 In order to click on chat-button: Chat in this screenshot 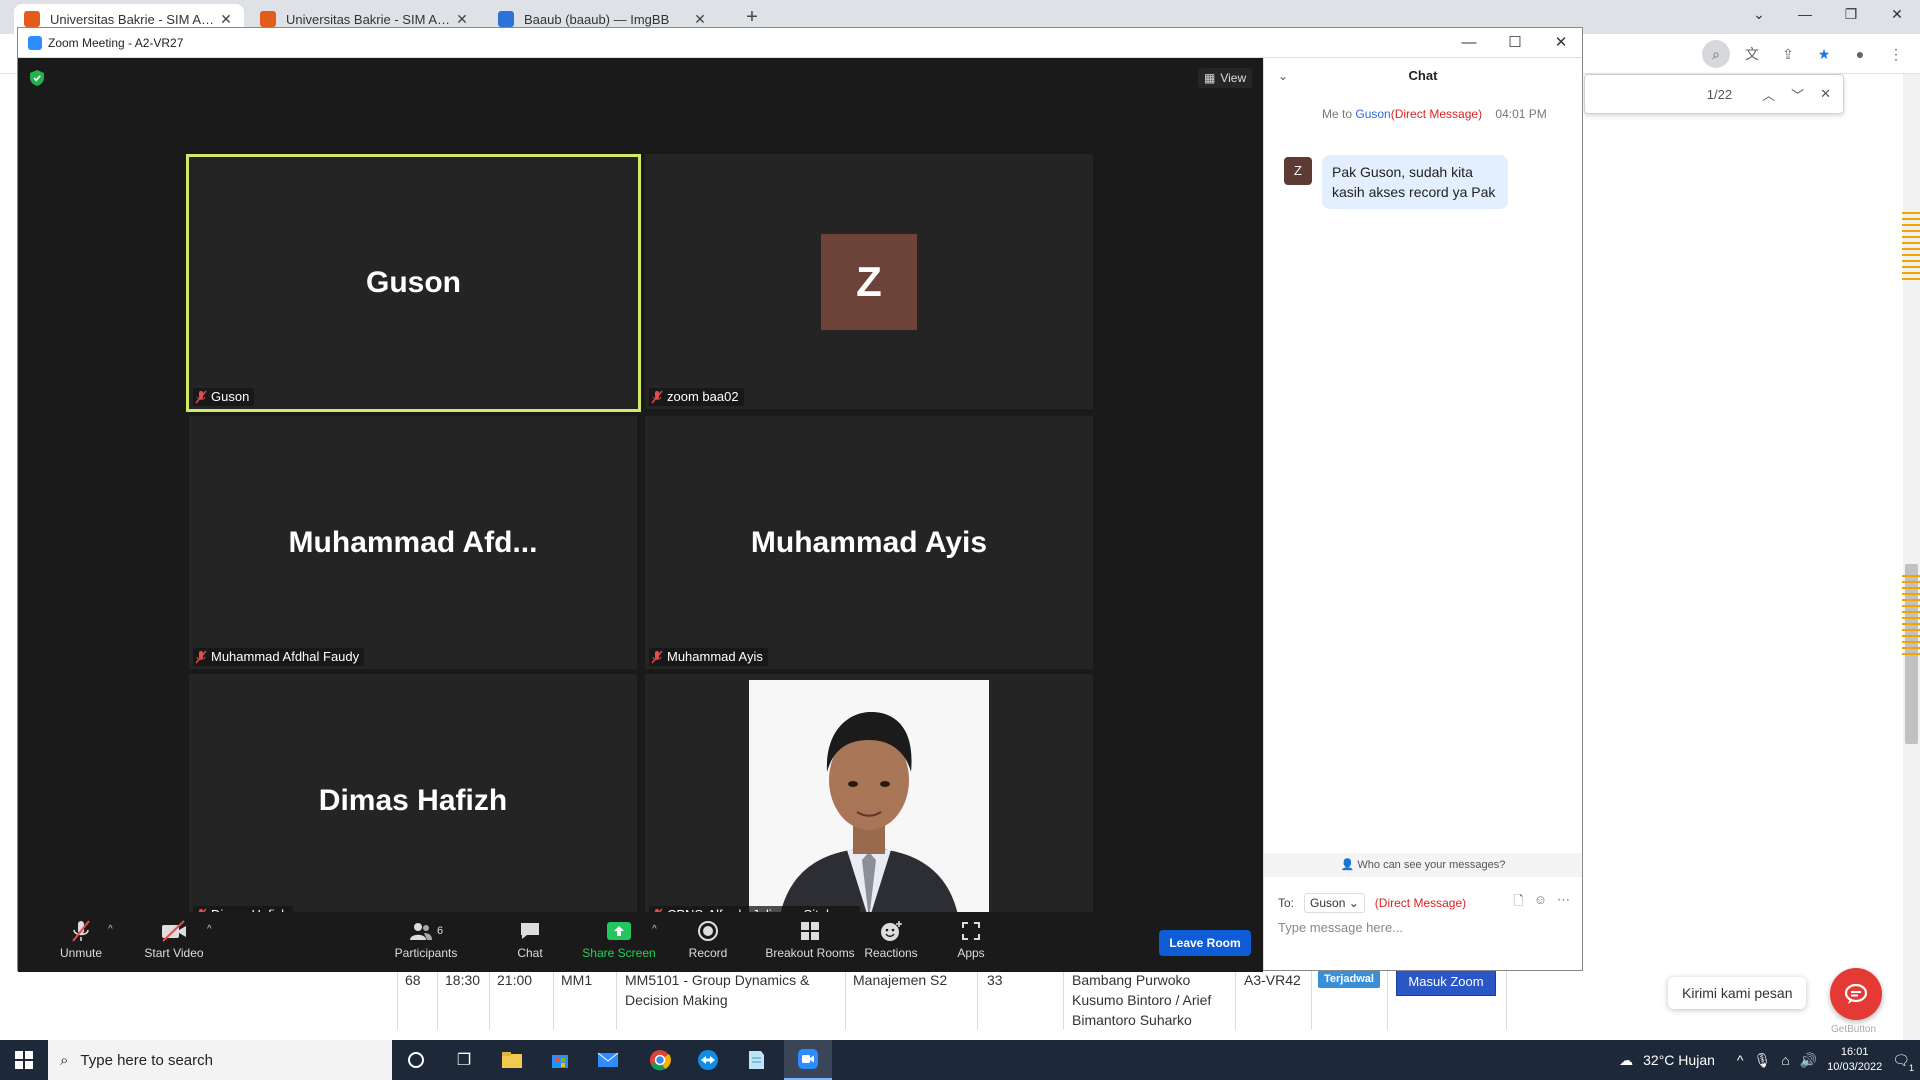, I will do `click(530, 938)`.